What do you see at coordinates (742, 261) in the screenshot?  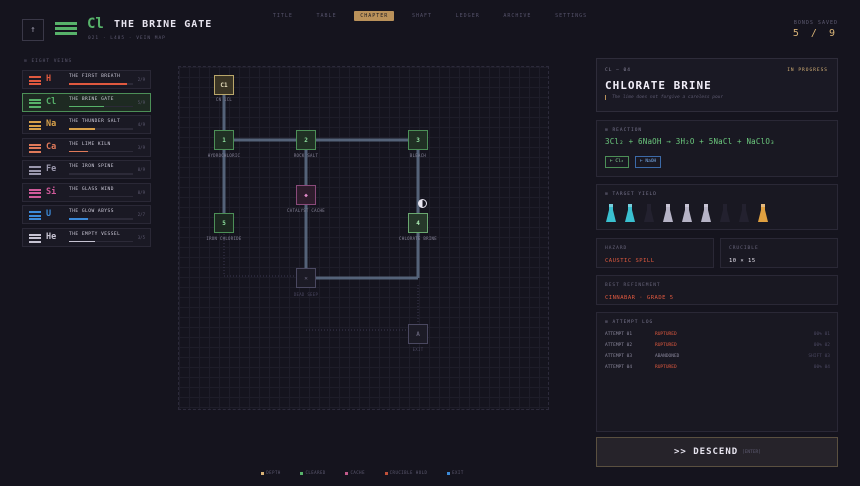 I see `crucible-value: 10 × 15` at bounding box center [742, 261].